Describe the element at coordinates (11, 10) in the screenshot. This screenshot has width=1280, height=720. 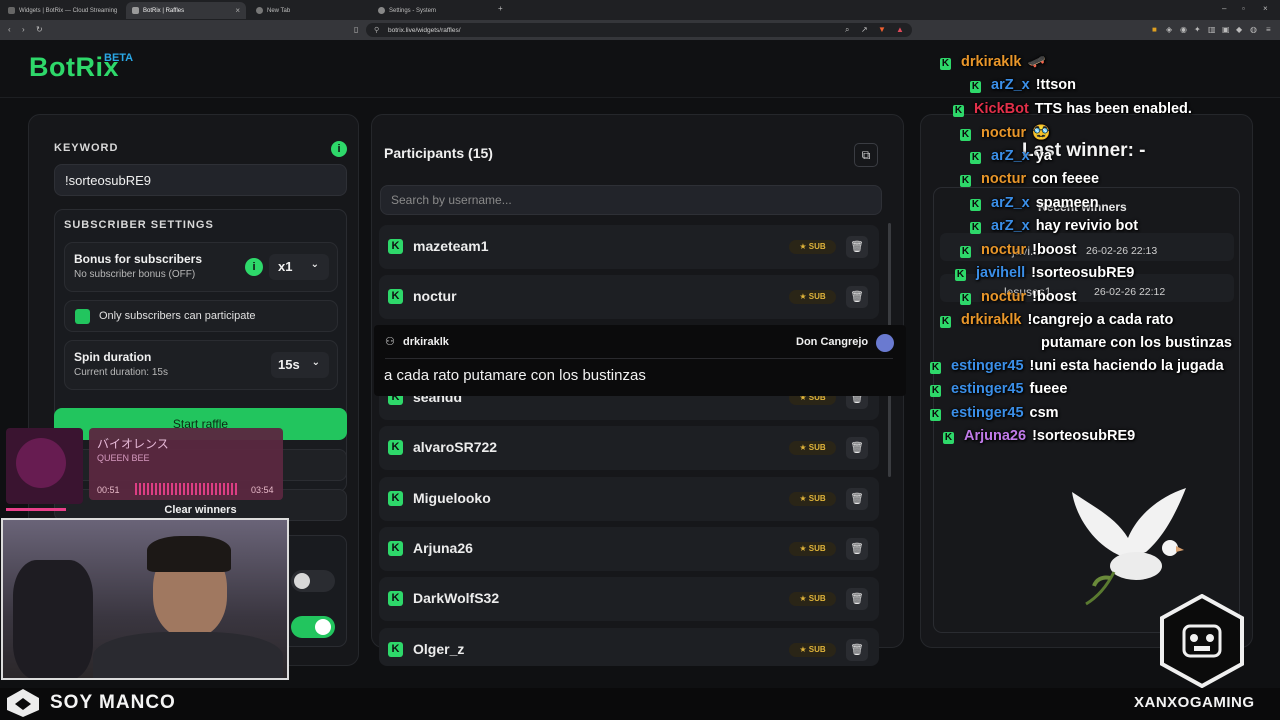
I see `tab-favicon-icon` at that location.